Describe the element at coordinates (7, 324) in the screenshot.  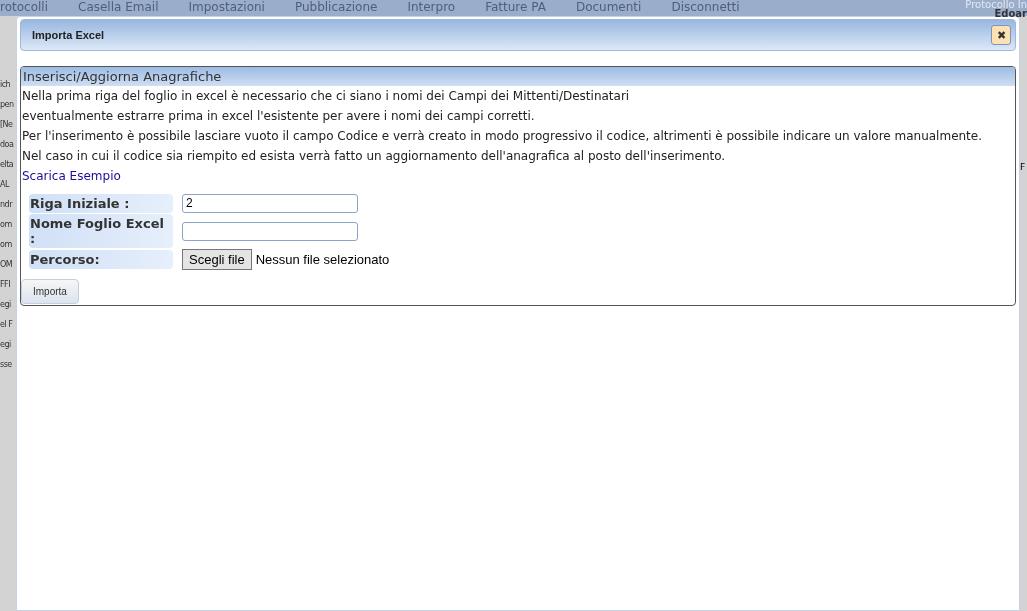
I see `background-text: el F` at that location.